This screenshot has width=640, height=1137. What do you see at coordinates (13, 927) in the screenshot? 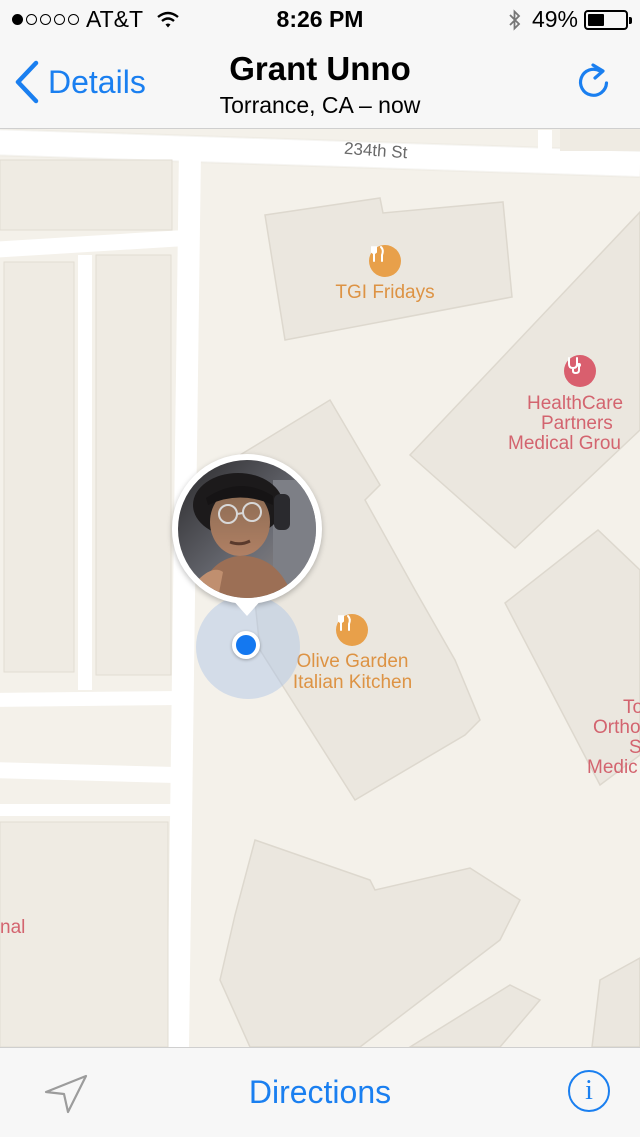
I see `poi-label-clipped-left: nal` at bounding box center [13, 927].